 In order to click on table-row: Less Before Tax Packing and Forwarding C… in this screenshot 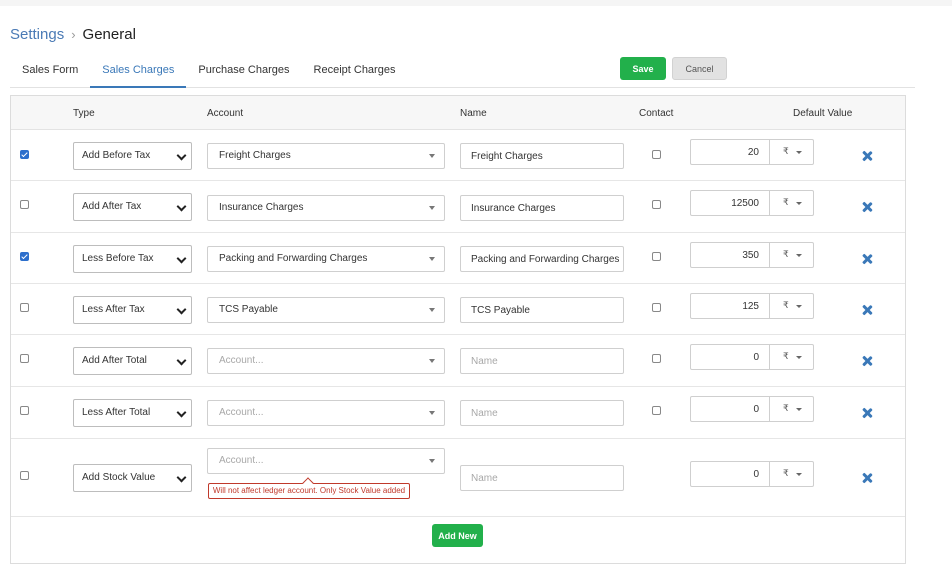, I will do `click(458, 258)`.